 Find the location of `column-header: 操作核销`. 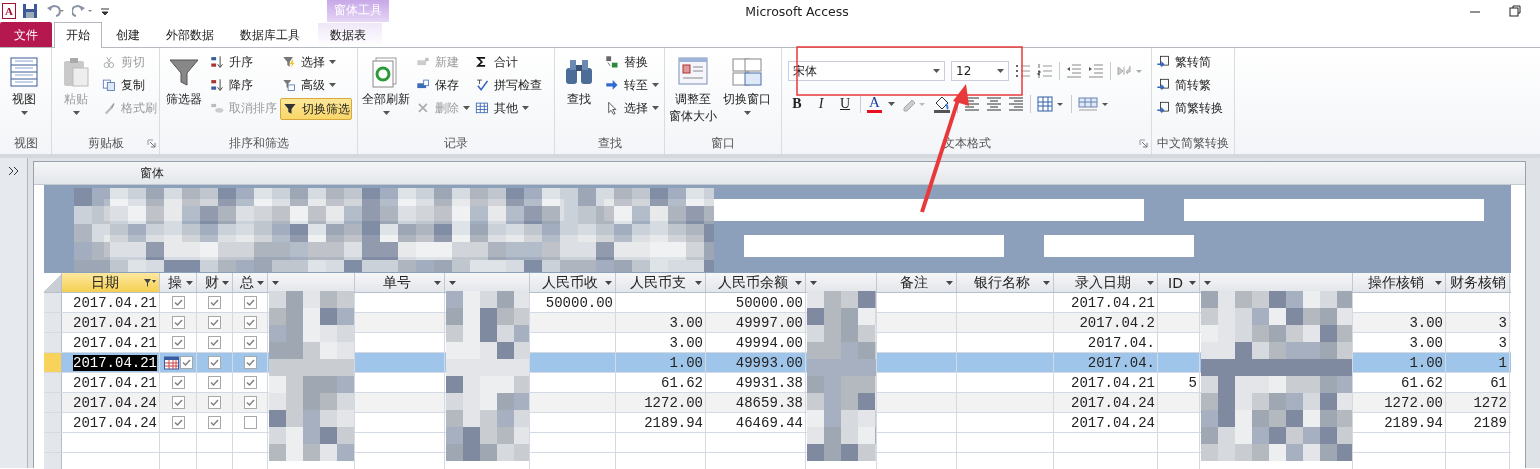

column-header: 操作核销 is located at coordinates (1399, 282).